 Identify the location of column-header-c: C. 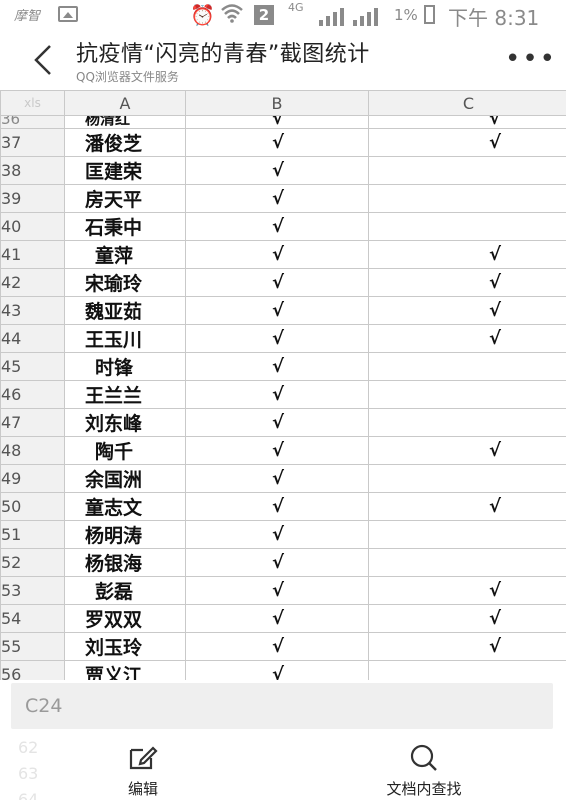
(467, 103).